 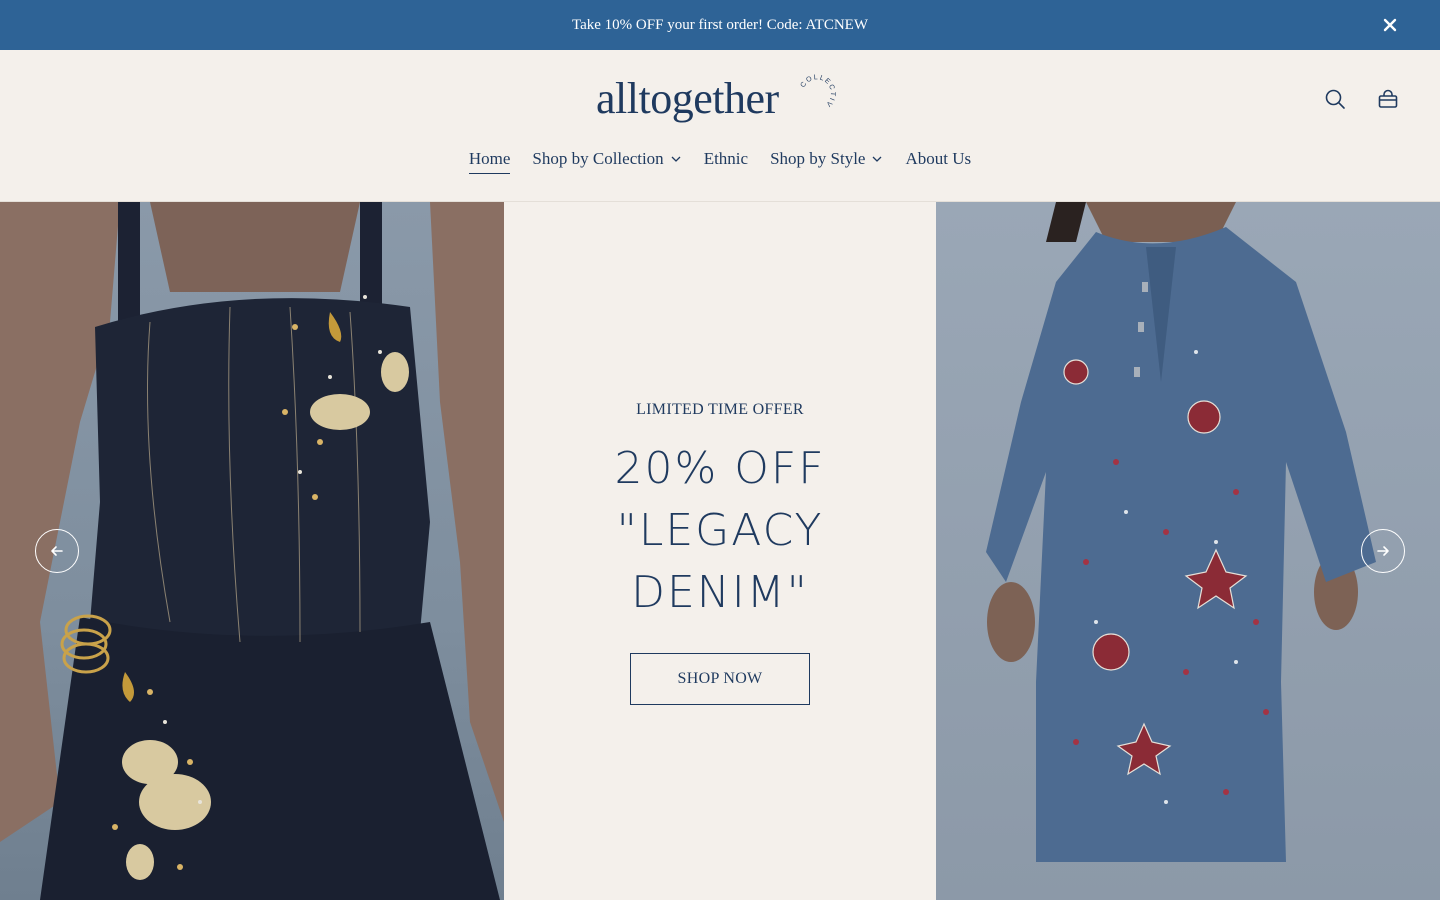 I want to click on next-slide-button, so click(x=1383, y=551).